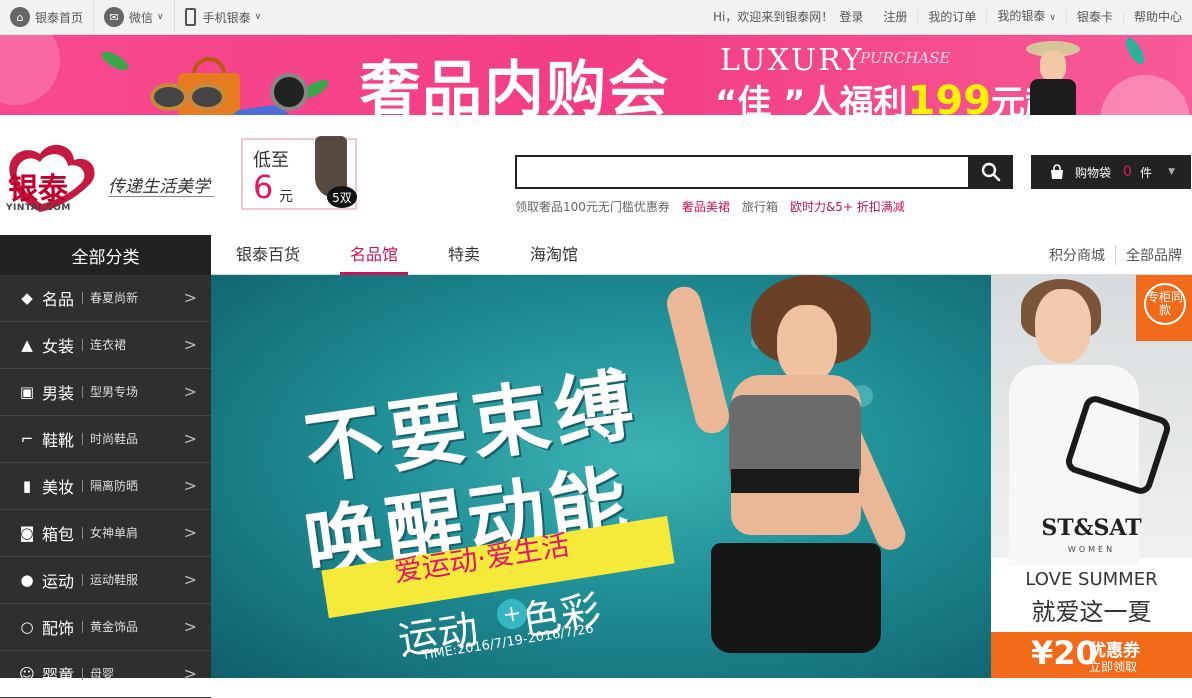 Image resolution: width=1192 pixels, height=698 pixels. Describe the element at coordinates (554, 255) in the screenshot. I see `tab-overseas: 海淘馆` at that location.